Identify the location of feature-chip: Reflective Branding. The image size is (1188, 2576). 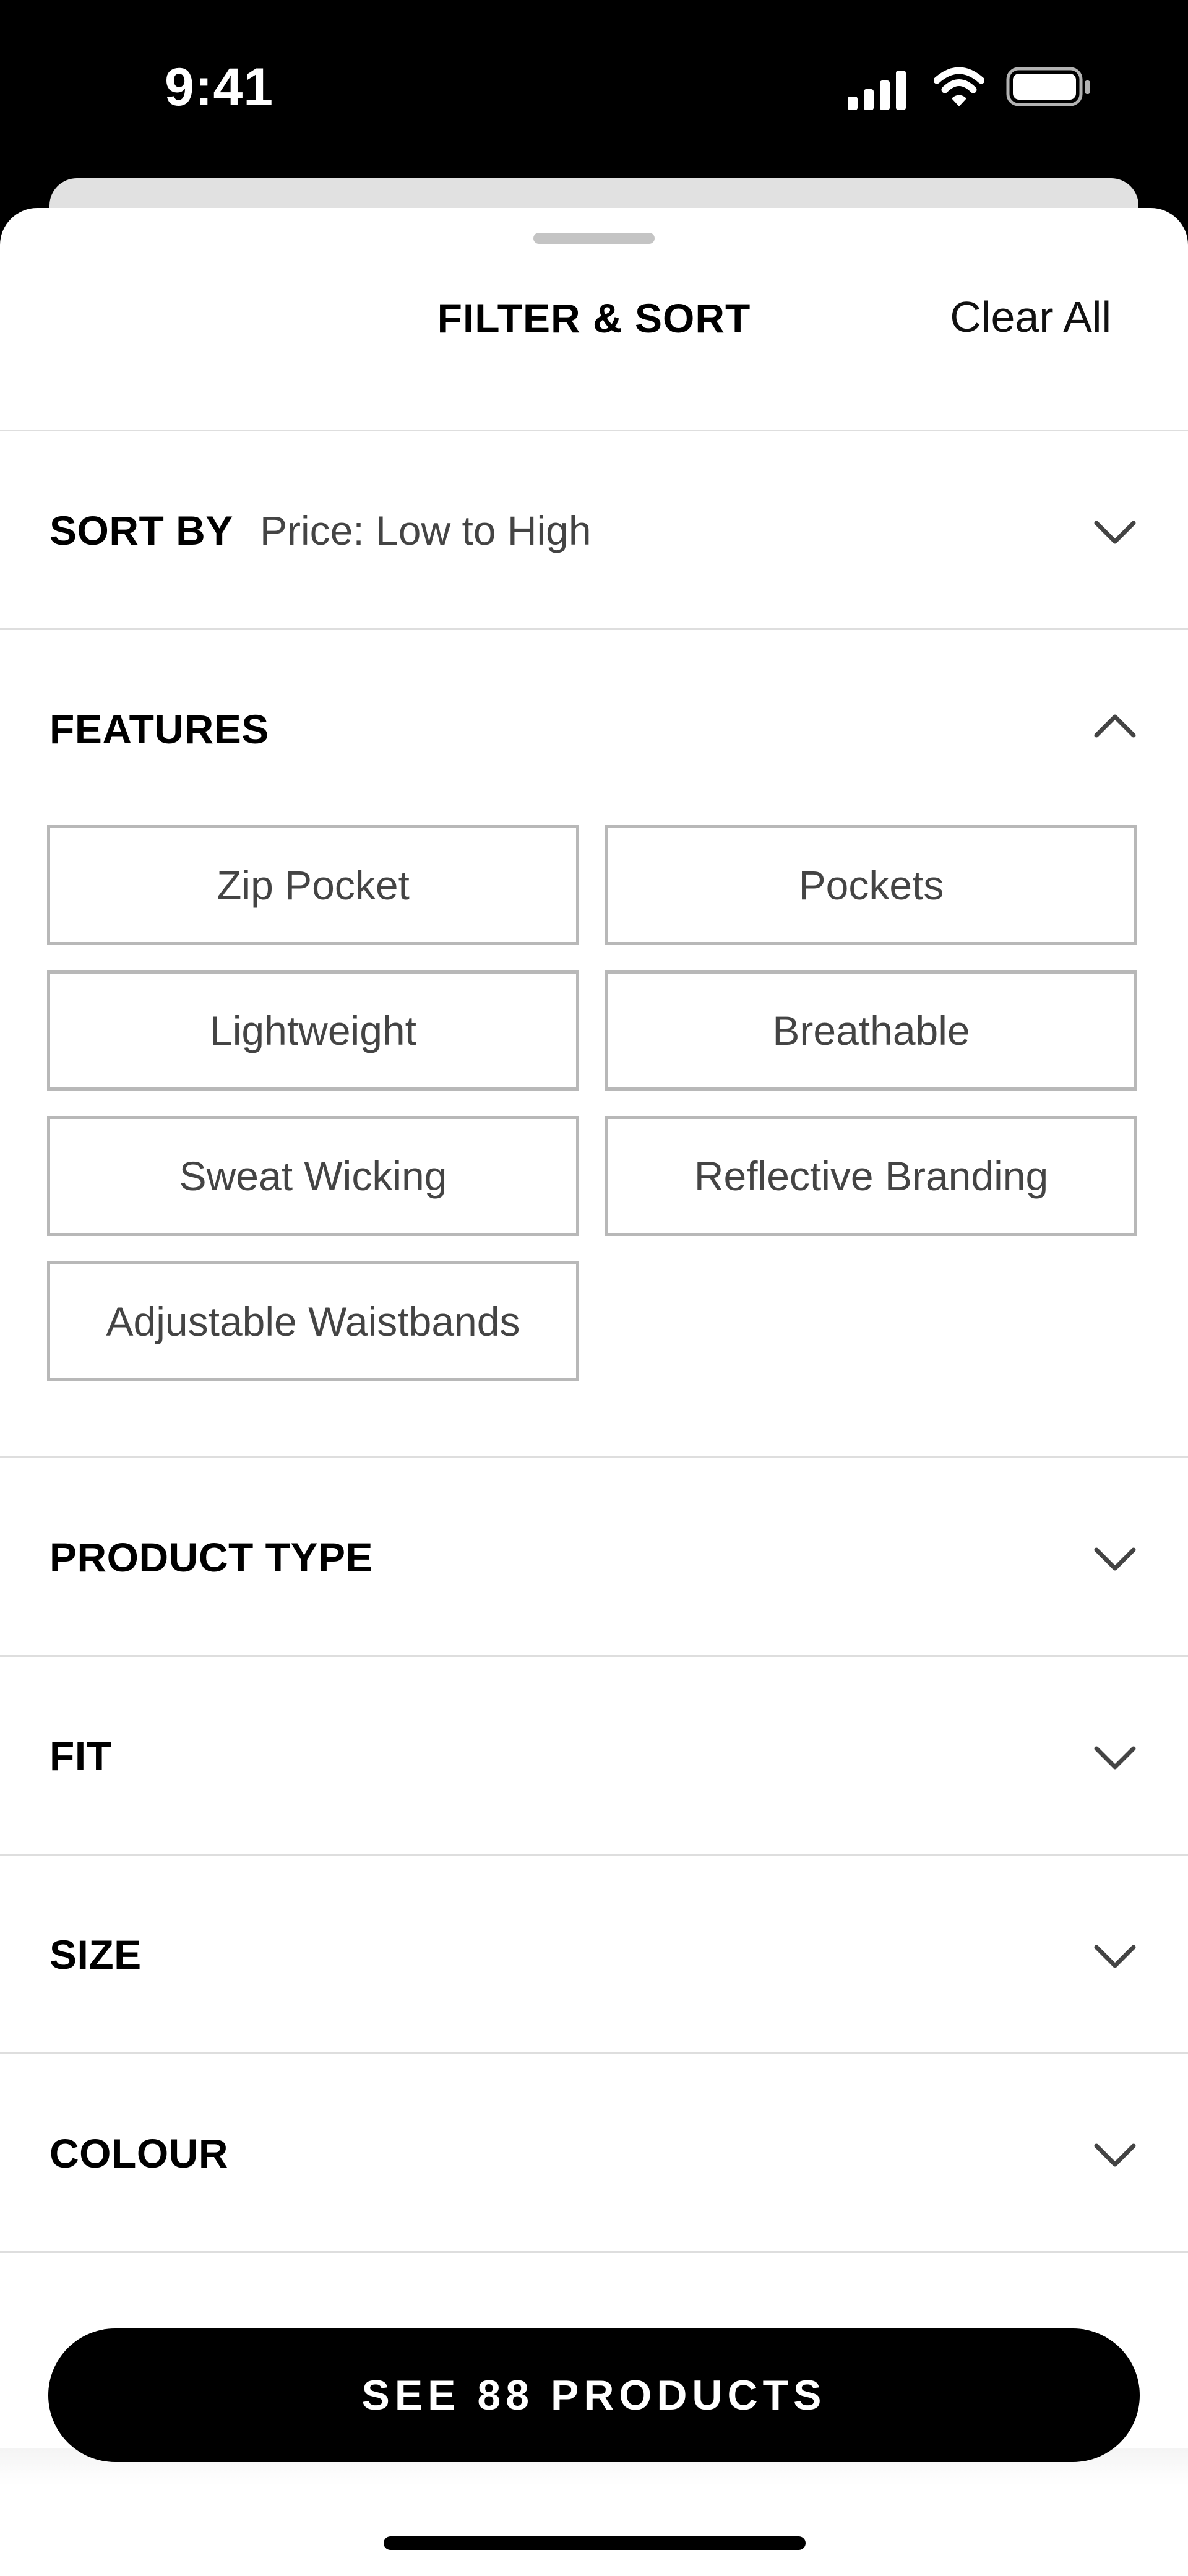
(871, 1176).